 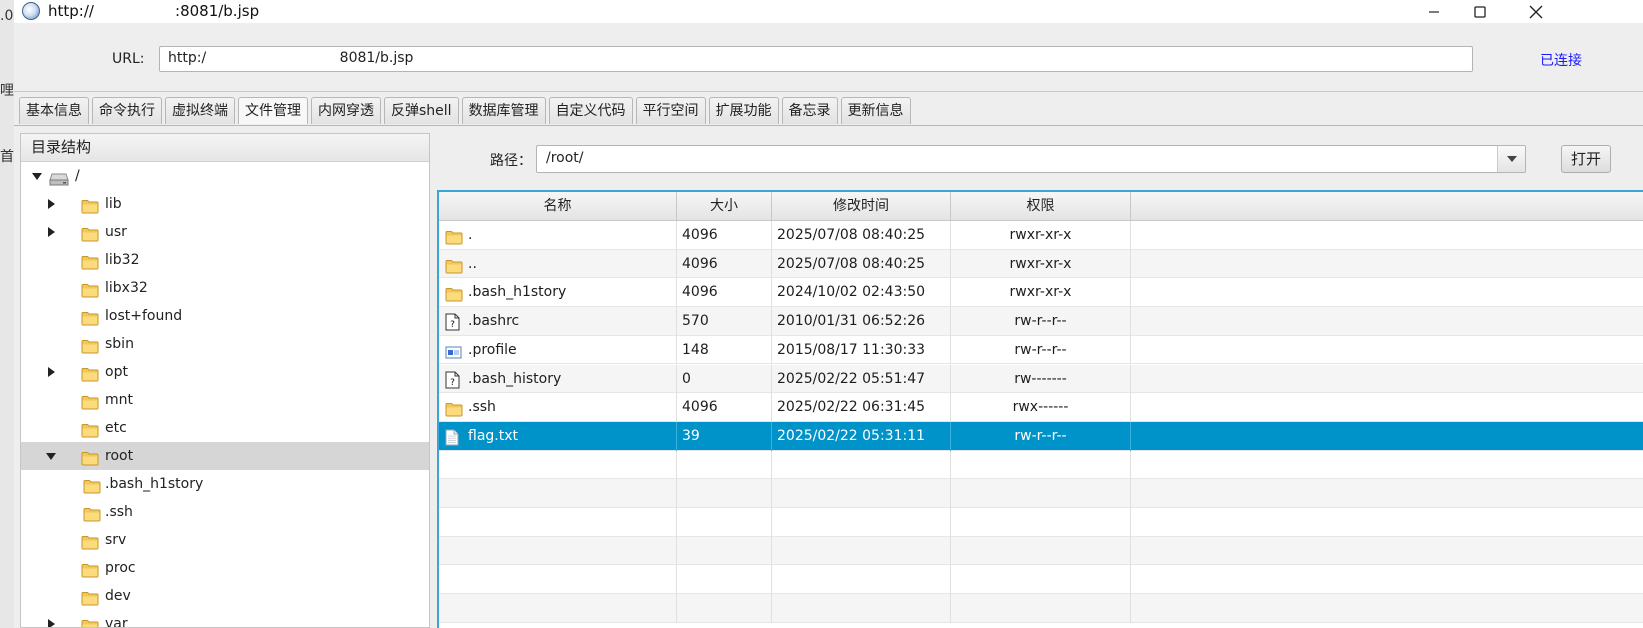 I want to click on tree-item: lib32, so click(x=225, y=260).